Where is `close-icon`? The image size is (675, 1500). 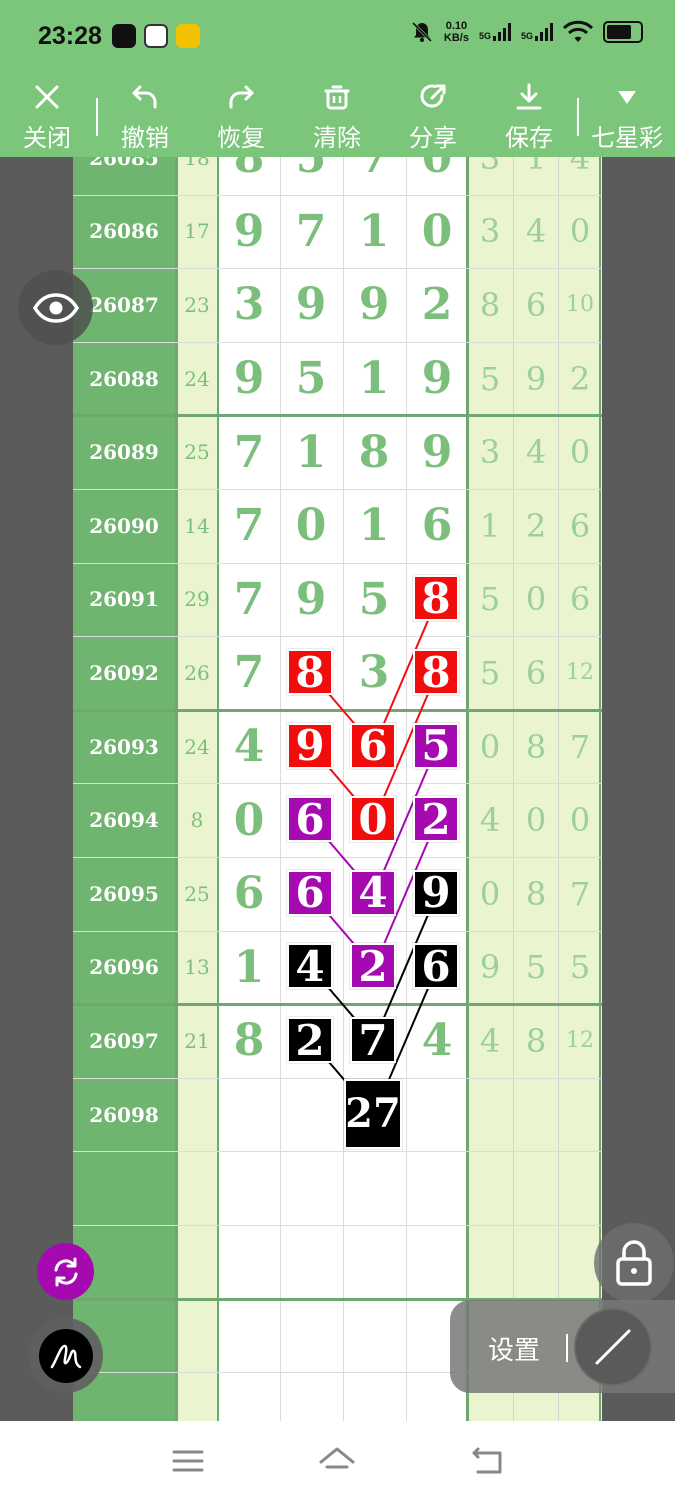
close-icon is located at coordinates (47, 97).